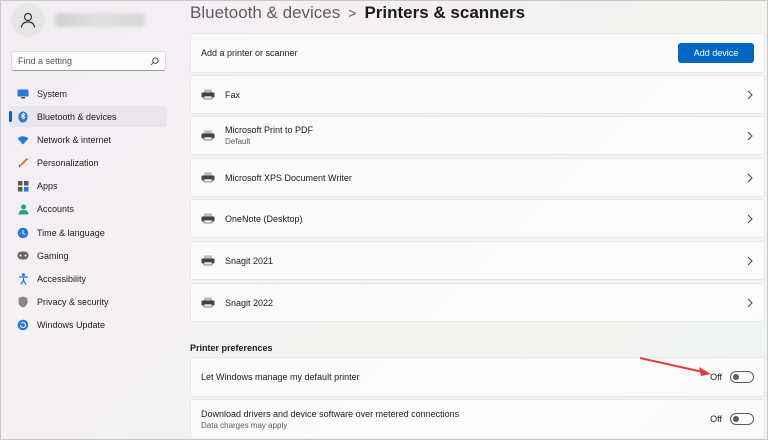 The height and width of the screenshot is (440, 768). I want to click on sidebar-item-windows-update: Windows Update, so click(88, 325).